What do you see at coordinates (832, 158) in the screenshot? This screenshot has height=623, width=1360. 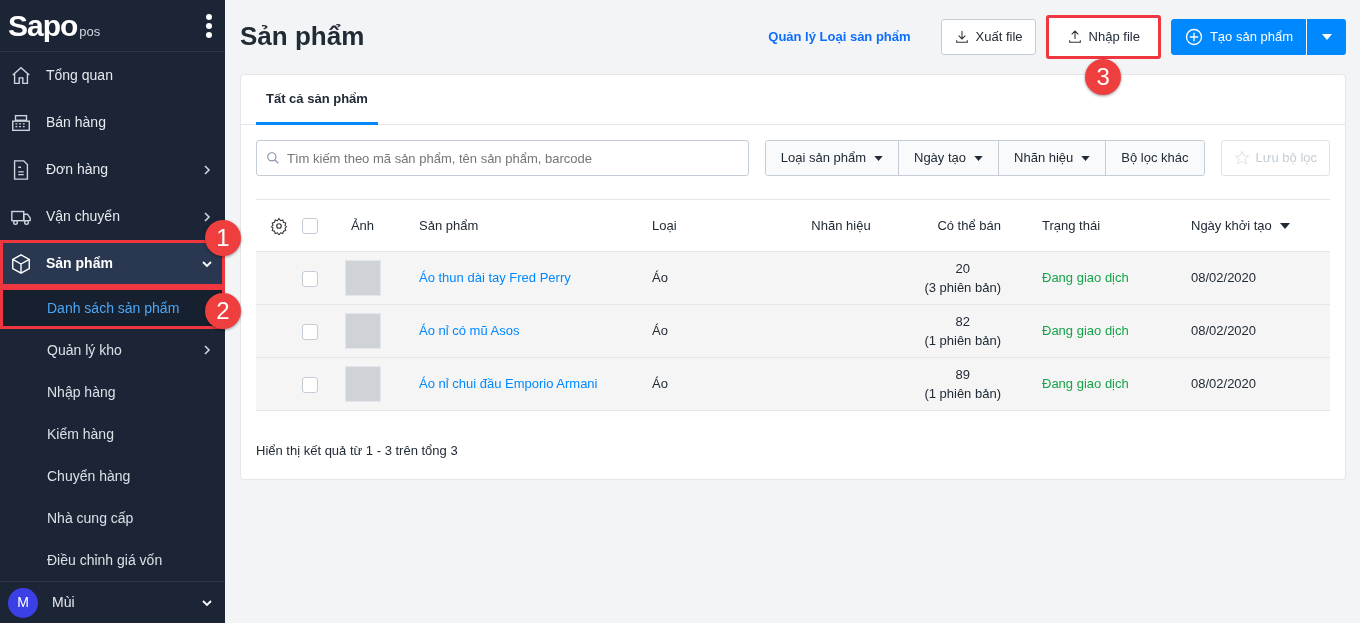 I see `filter-button: Loại sản phẩm` at bounding box center [832, 158].